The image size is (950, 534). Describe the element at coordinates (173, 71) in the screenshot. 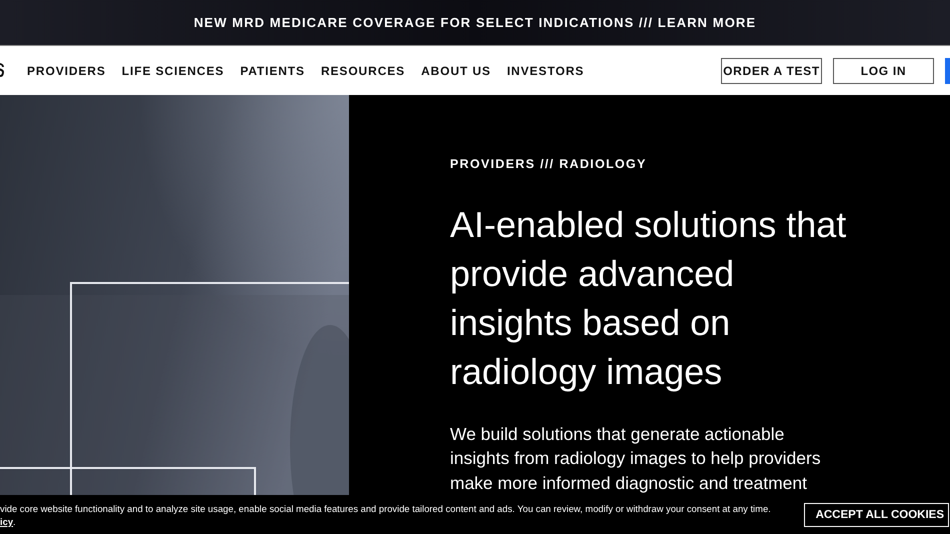

I see `nav-link: LIFE SCIENCES` at that location.